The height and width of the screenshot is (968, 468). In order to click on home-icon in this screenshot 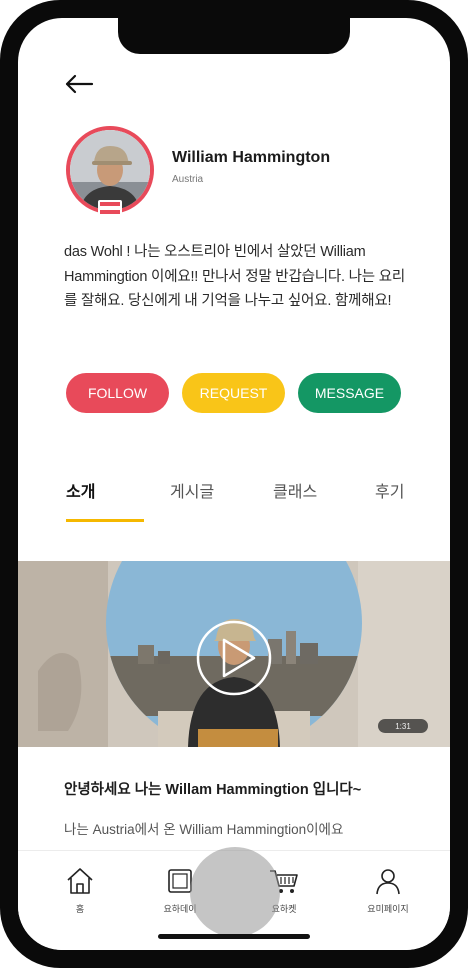, I will do `click(80, 881)`.